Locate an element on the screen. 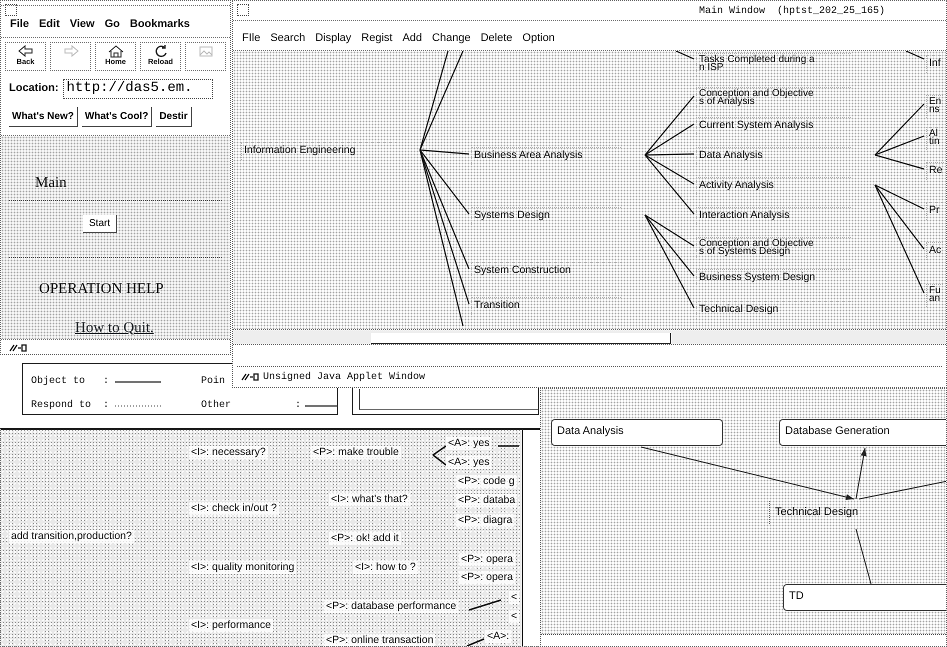  tree-node: En ns is located at coordinates (935, 106).